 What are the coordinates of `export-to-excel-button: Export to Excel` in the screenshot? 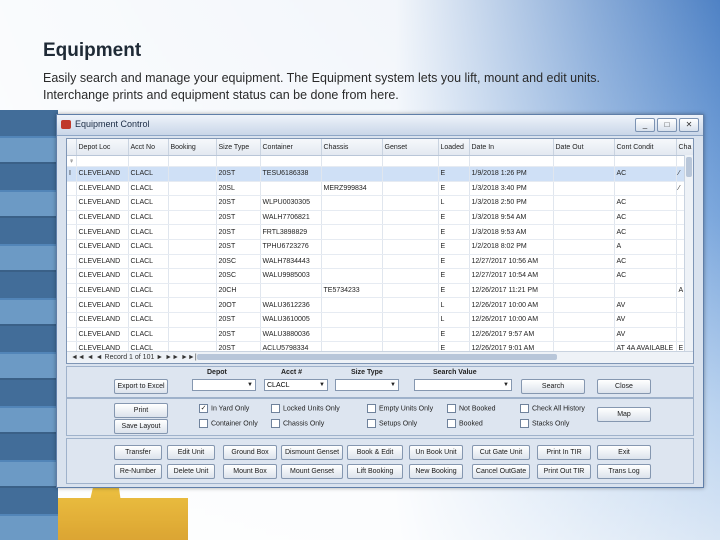 It's located at (141, 386).